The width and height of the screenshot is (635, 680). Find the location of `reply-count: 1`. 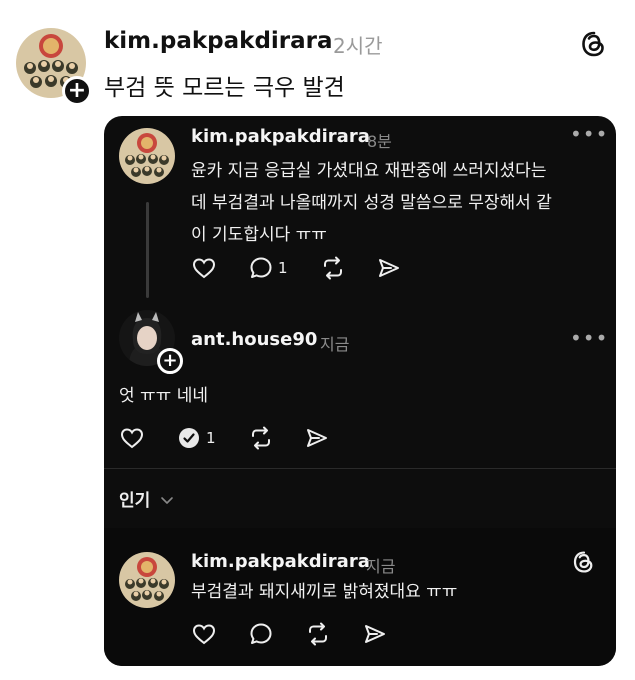

reply-count: 1 is located at coordinates (283, 268).